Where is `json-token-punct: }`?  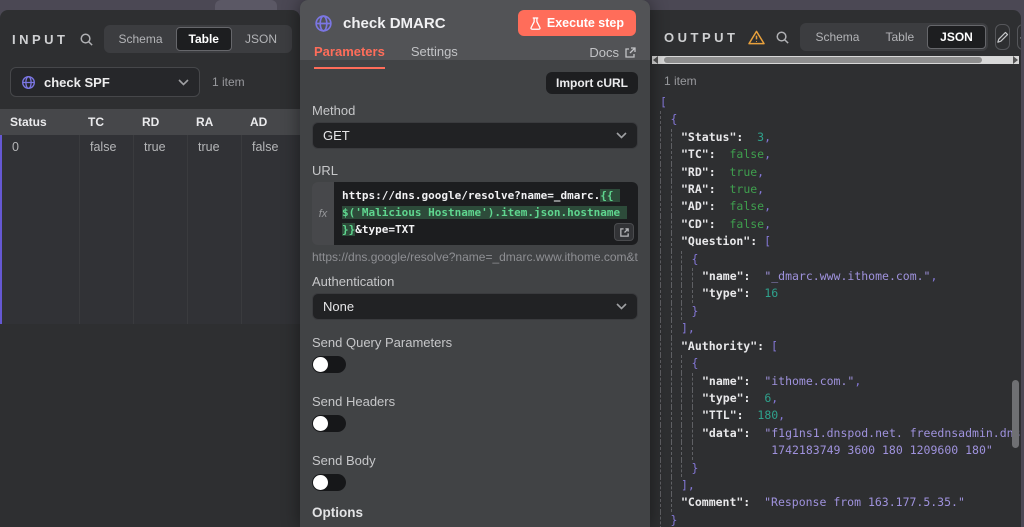 json-token-punct: } is located at coordinates (674, 519).